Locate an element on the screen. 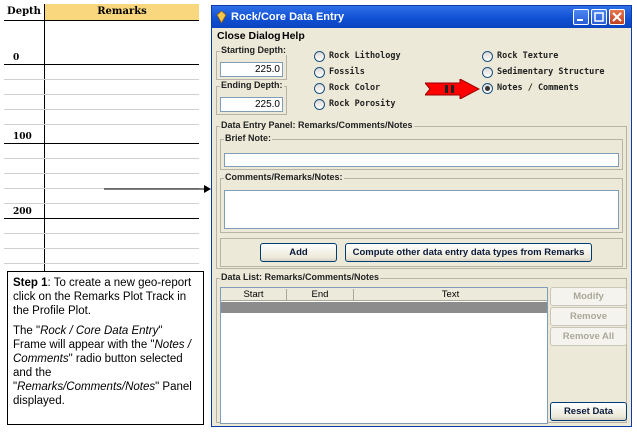 This screenshot has height=432, width=637. ending-depth-label: Ending Depth: is located at coordinates (252, 85).